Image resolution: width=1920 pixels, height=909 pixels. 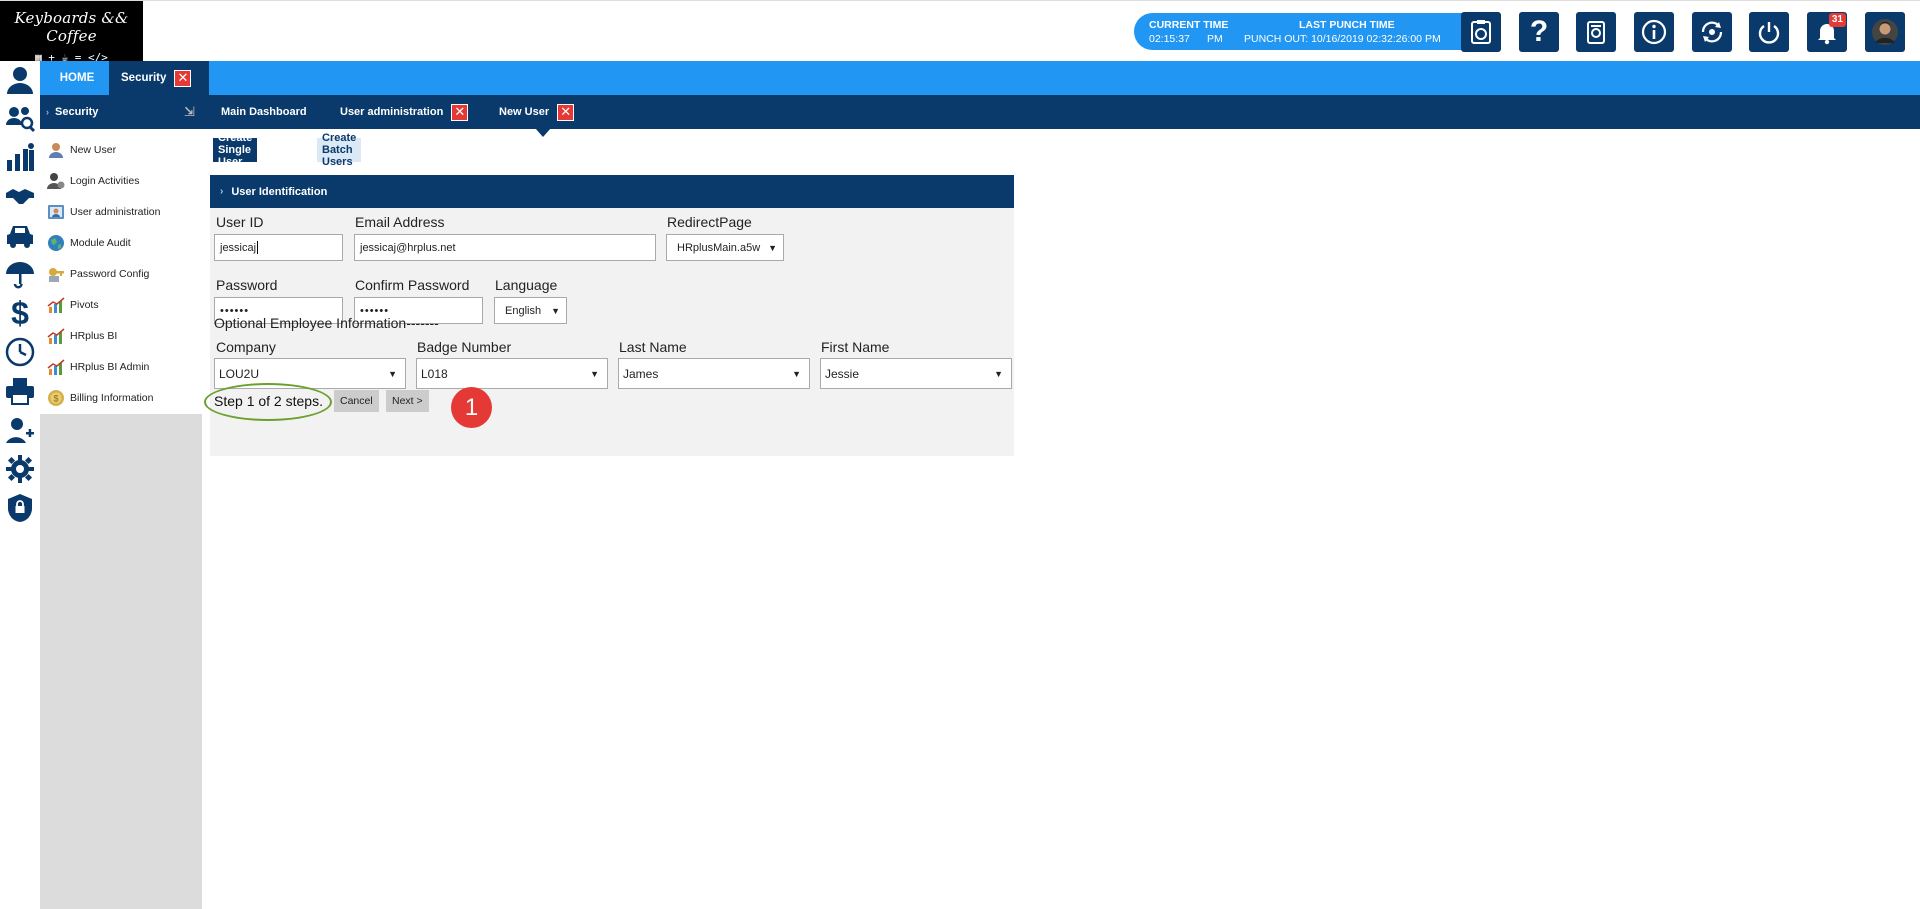 I want to click on close-subtab-user-admin-icon: ✕, so click(x=460, y=112).